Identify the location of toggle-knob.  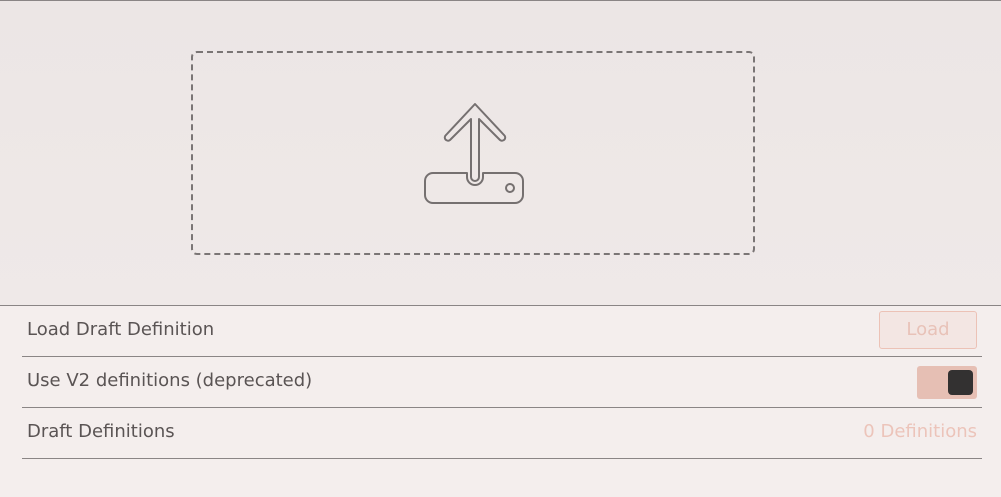
(960, 382).